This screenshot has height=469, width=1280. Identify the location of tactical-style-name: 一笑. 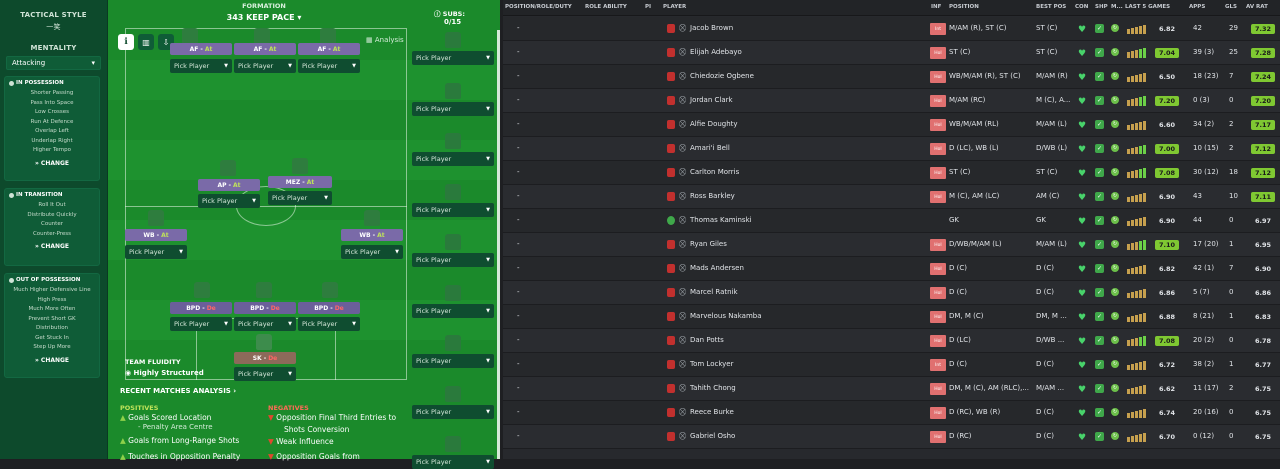
(53, 27).